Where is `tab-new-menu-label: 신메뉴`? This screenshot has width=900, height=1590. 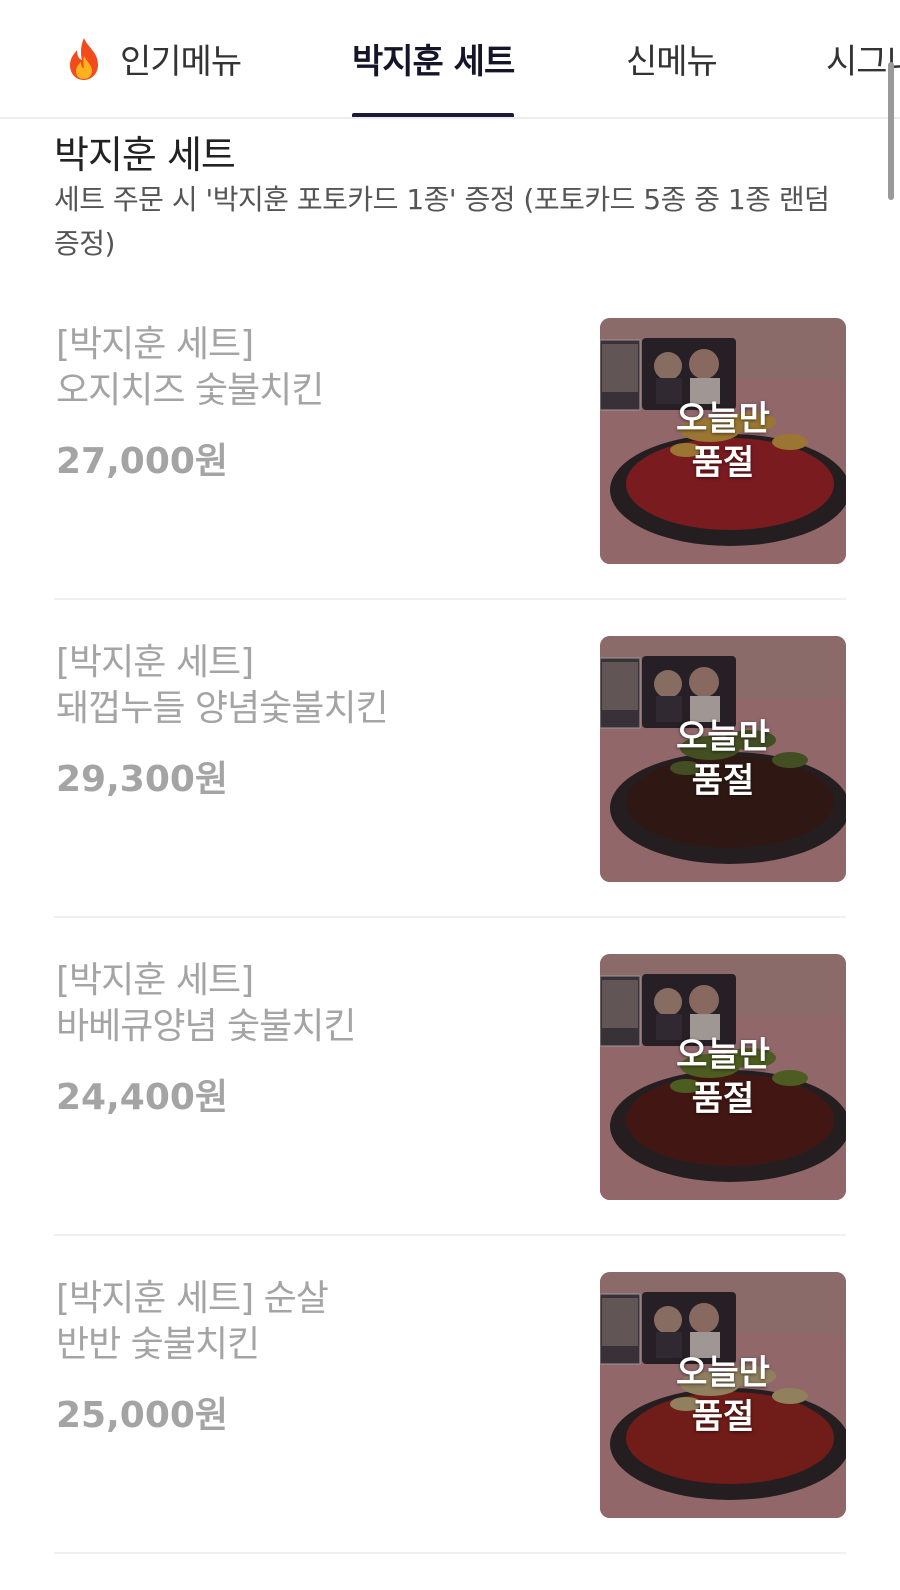
tab-new-menu-label: 신메뉴 is located at coordinates (672, 62).